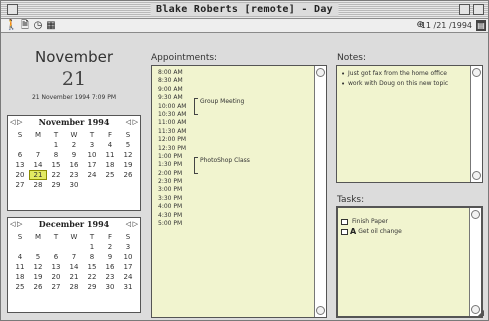  I want to click on time-slot: 8:00 AM, so click(172, 73).